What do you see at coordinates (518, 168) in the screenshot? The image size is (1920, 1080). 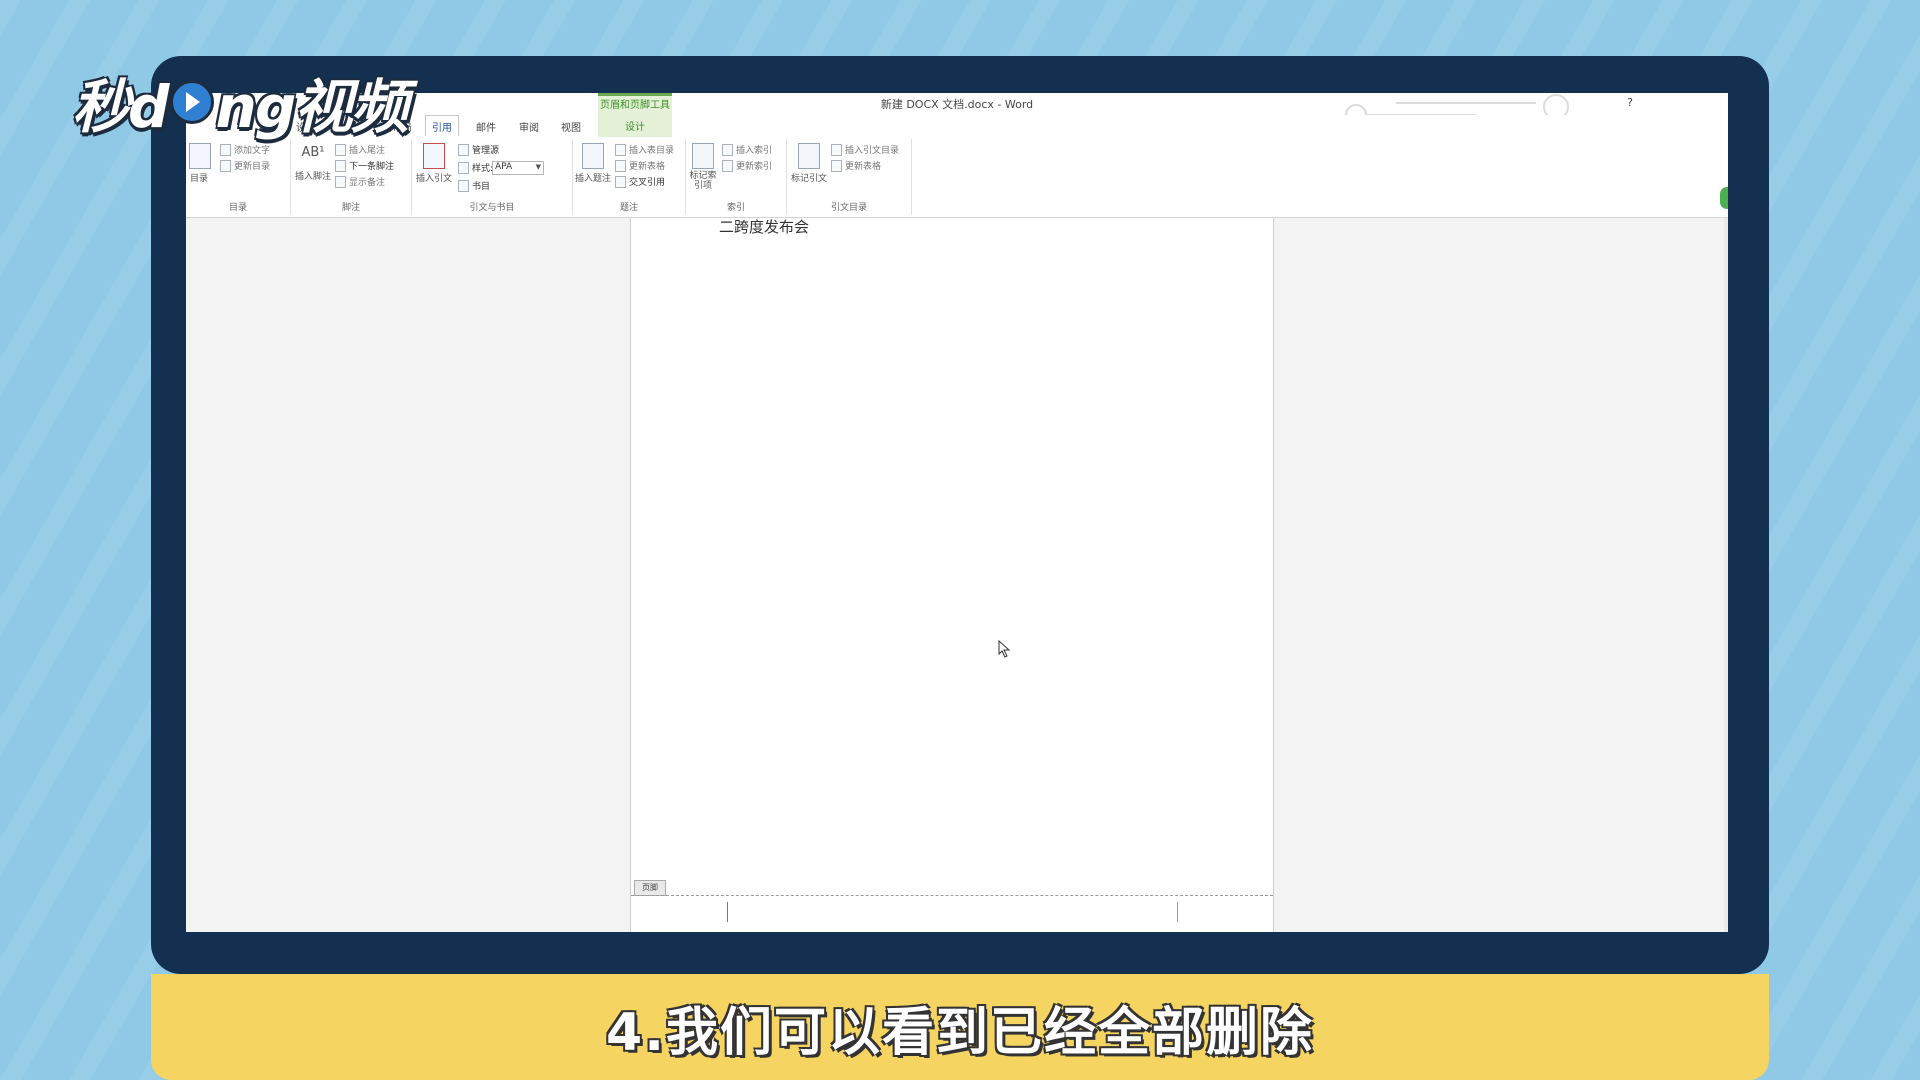 I see `citation-style-select: APA ▼` at bounding box center [518, 168].